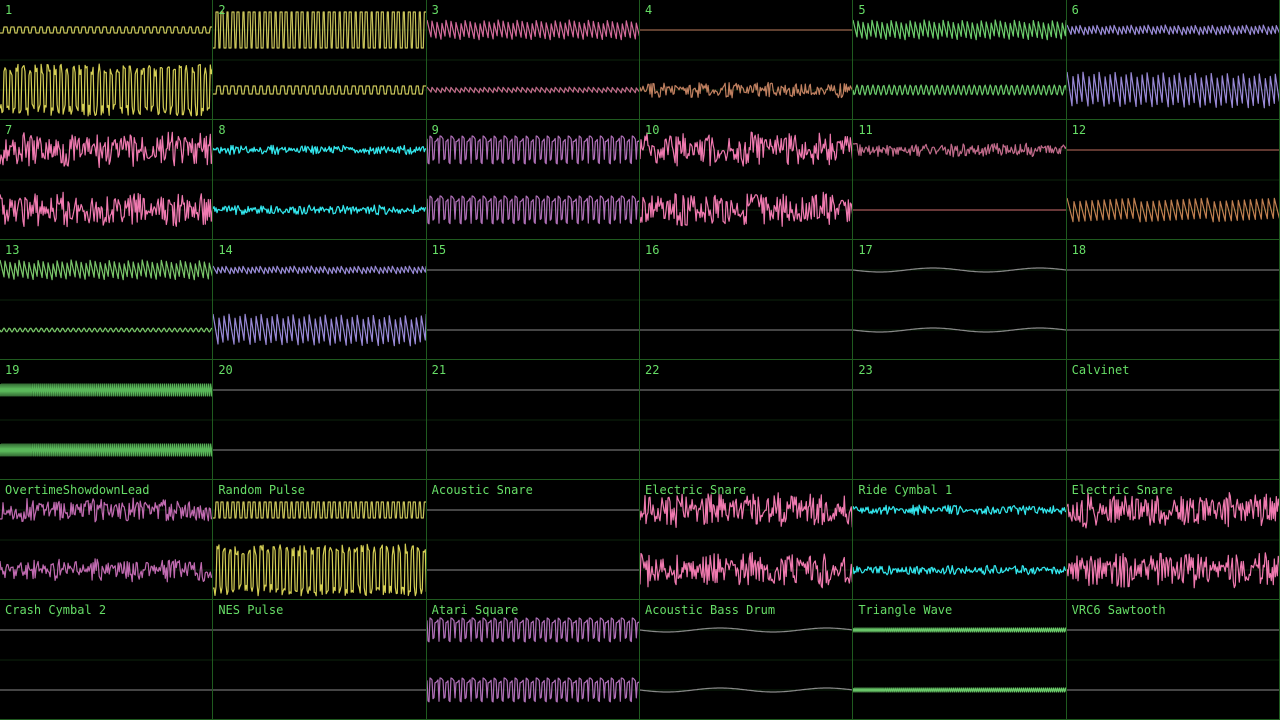  I want to click on channel-label: 16, so click(652, 250).